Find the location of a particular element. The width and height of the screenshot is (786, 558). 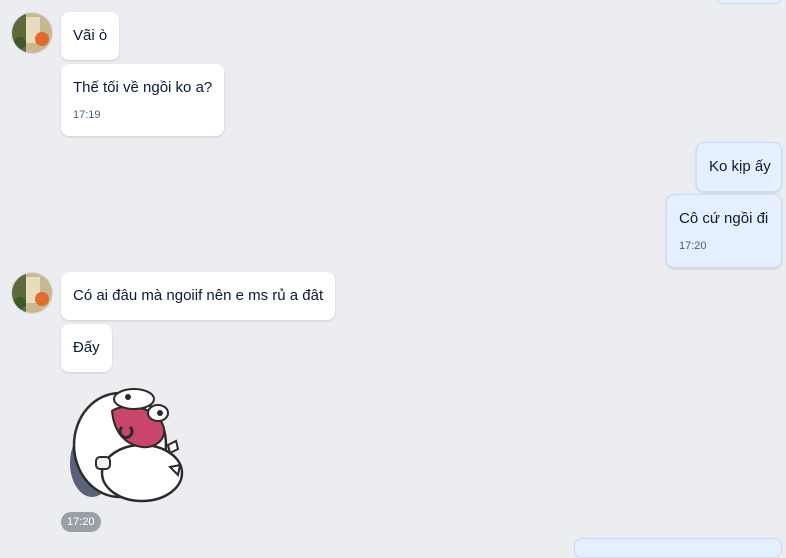

outgoing-message-partial-bottom is located at coordinates (678, 548).